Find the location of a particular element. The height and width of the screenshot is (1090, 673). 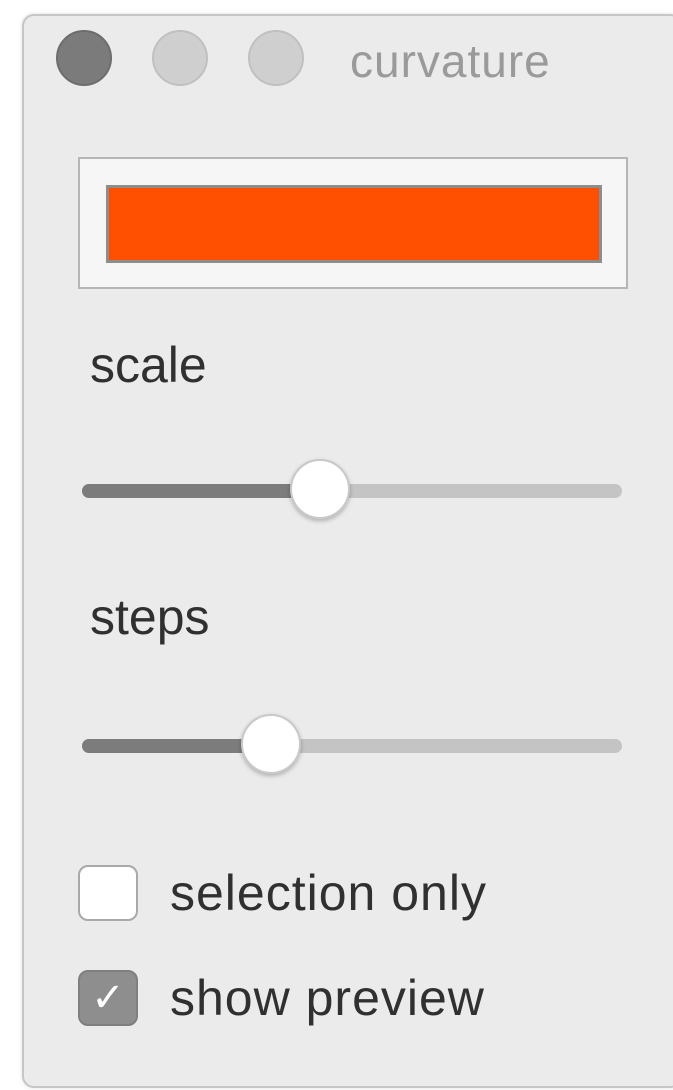

steps-slider-knob is located at coordinates (271, 744).